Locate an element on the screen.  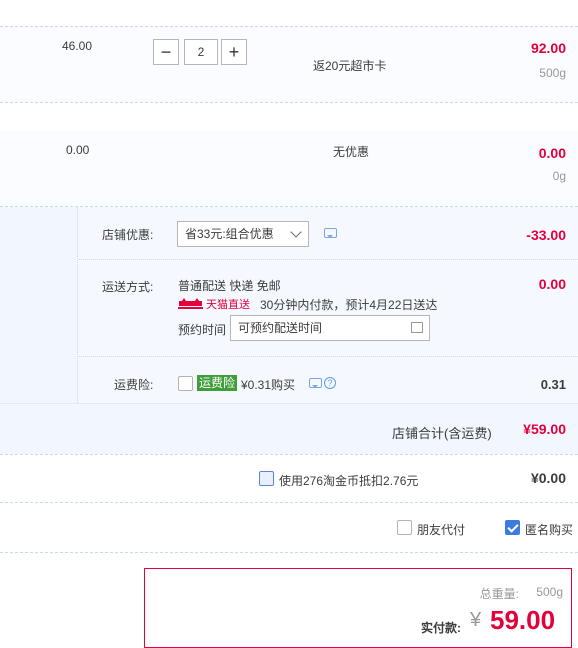
shop-discount-select: 省33元:组合优惠 is located at coordinates (243, 234).